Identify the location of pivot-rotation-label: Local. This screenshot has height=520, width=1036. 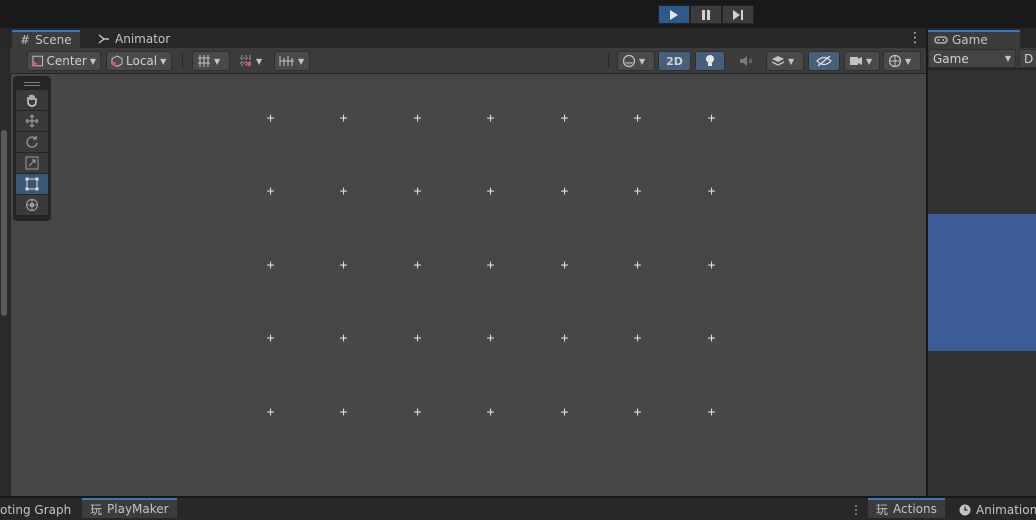
(142, 61).